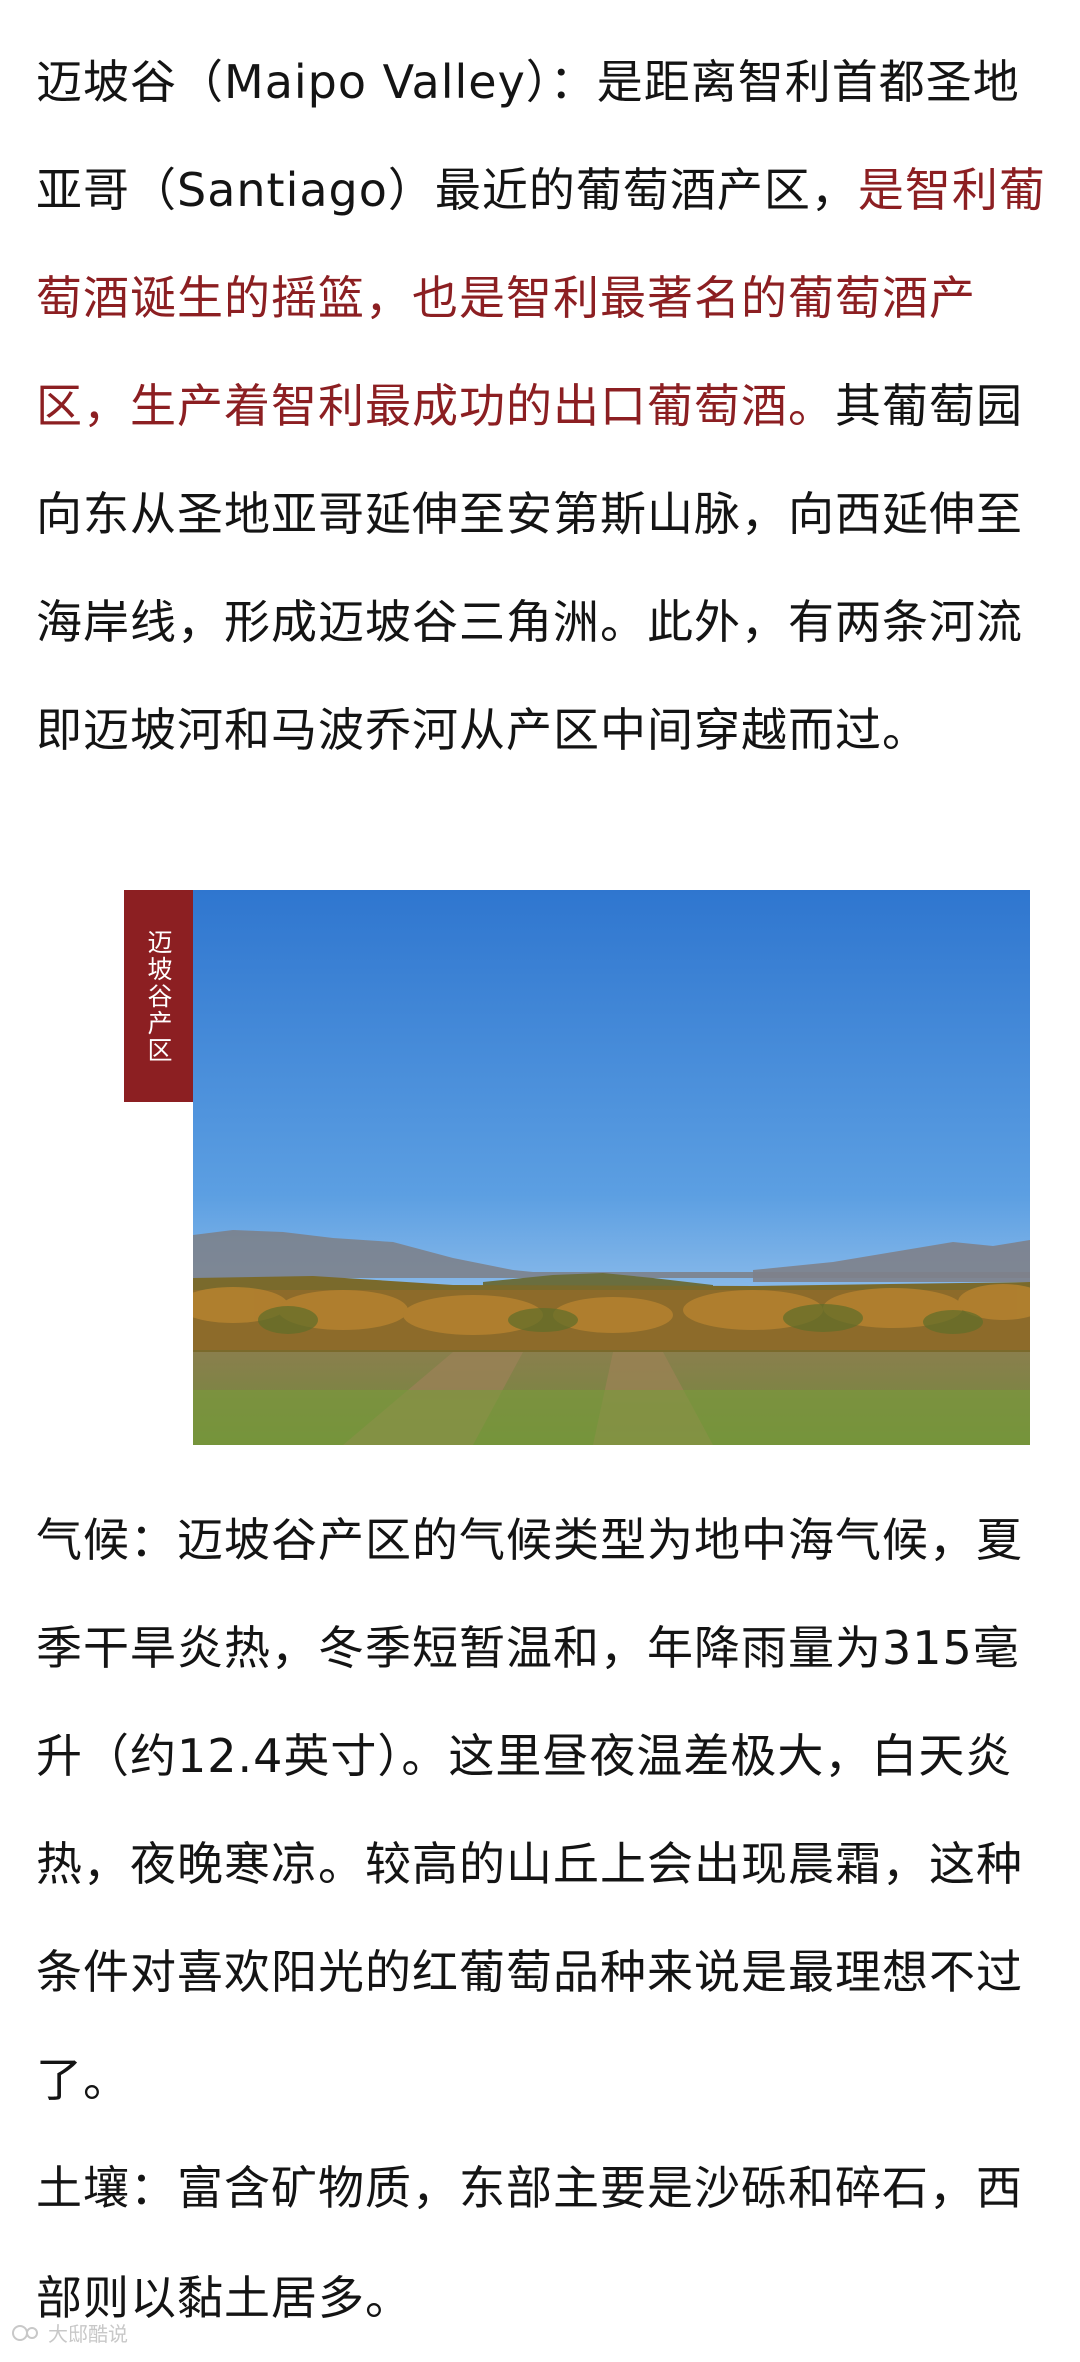 This screenshot has width=1080, height=2362. I want to click on watermark: 大邸酷说, so click(69, 2332).